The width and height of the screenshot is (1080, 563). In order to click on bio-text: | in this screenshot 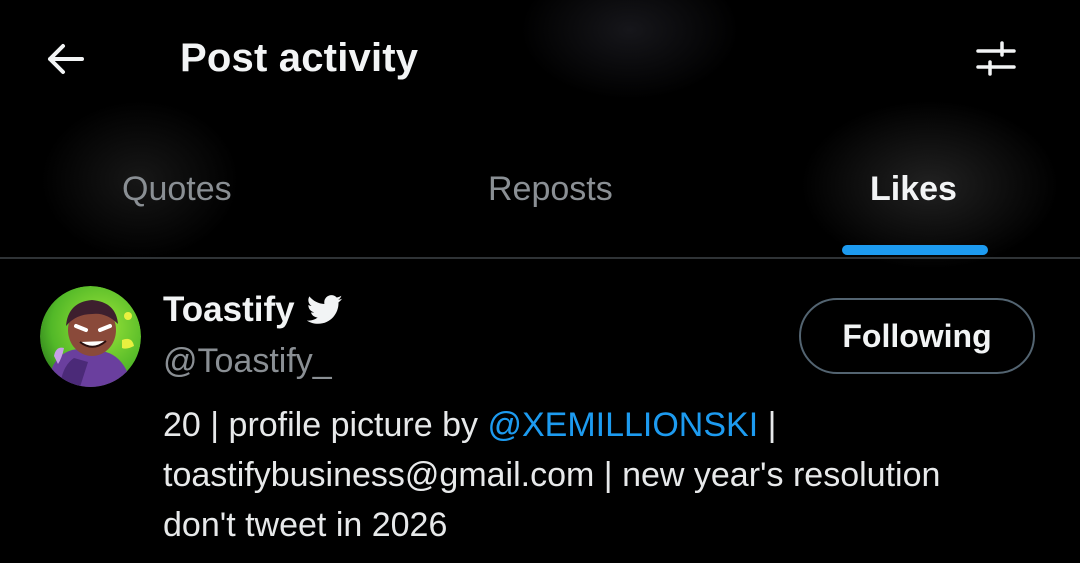, I will do `click(767, 425)`.